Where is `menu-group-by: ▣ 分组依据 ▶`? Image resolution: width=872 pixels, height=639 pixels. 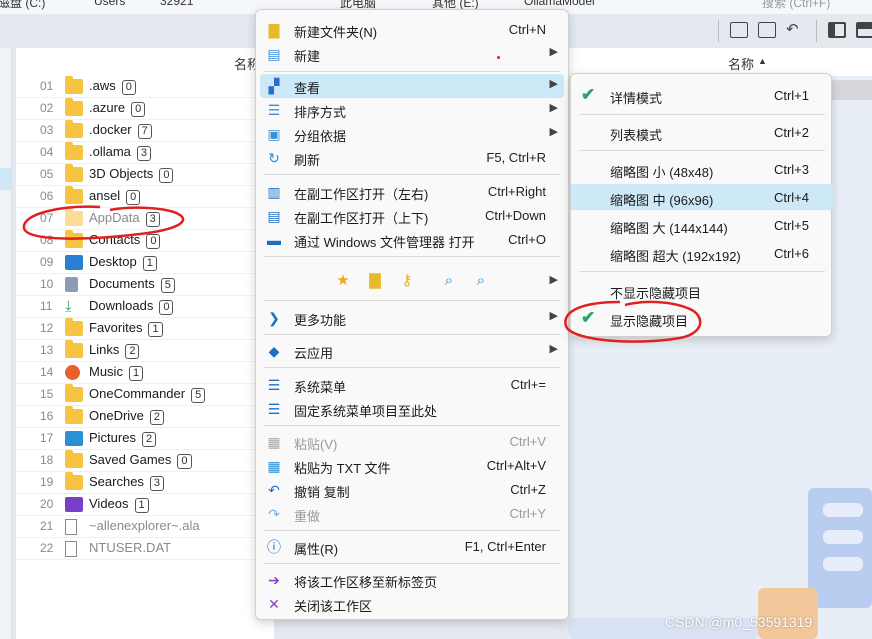
menu-group-by: ▣ 分组依据 ▶ is located at coordinates (412, 134).